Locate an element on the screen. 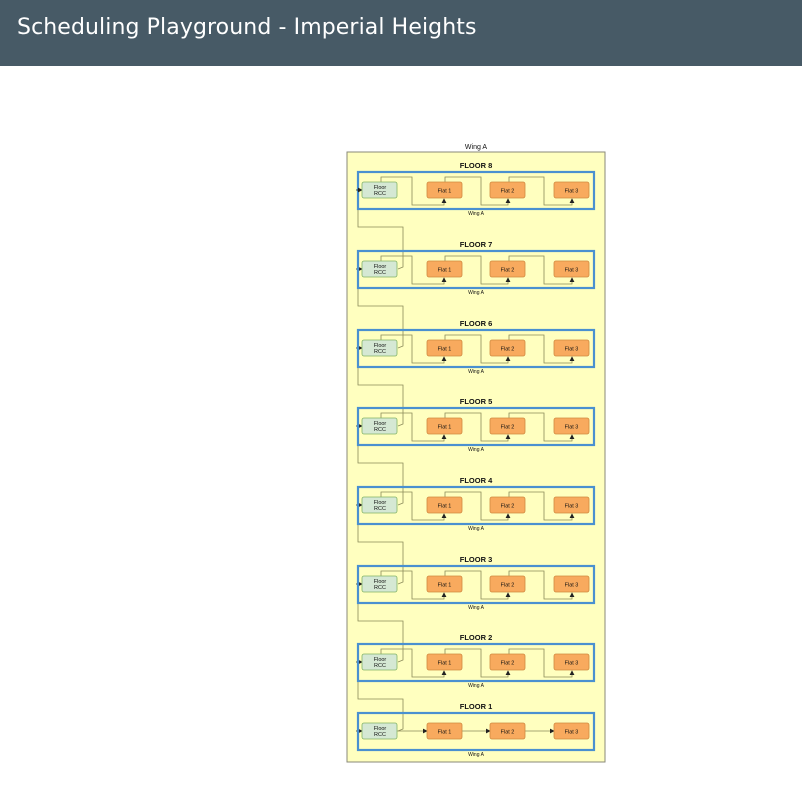 This screenshot has width=802, height=797. floor-label: FLOOR 2 is located at coordinates (476, 637).